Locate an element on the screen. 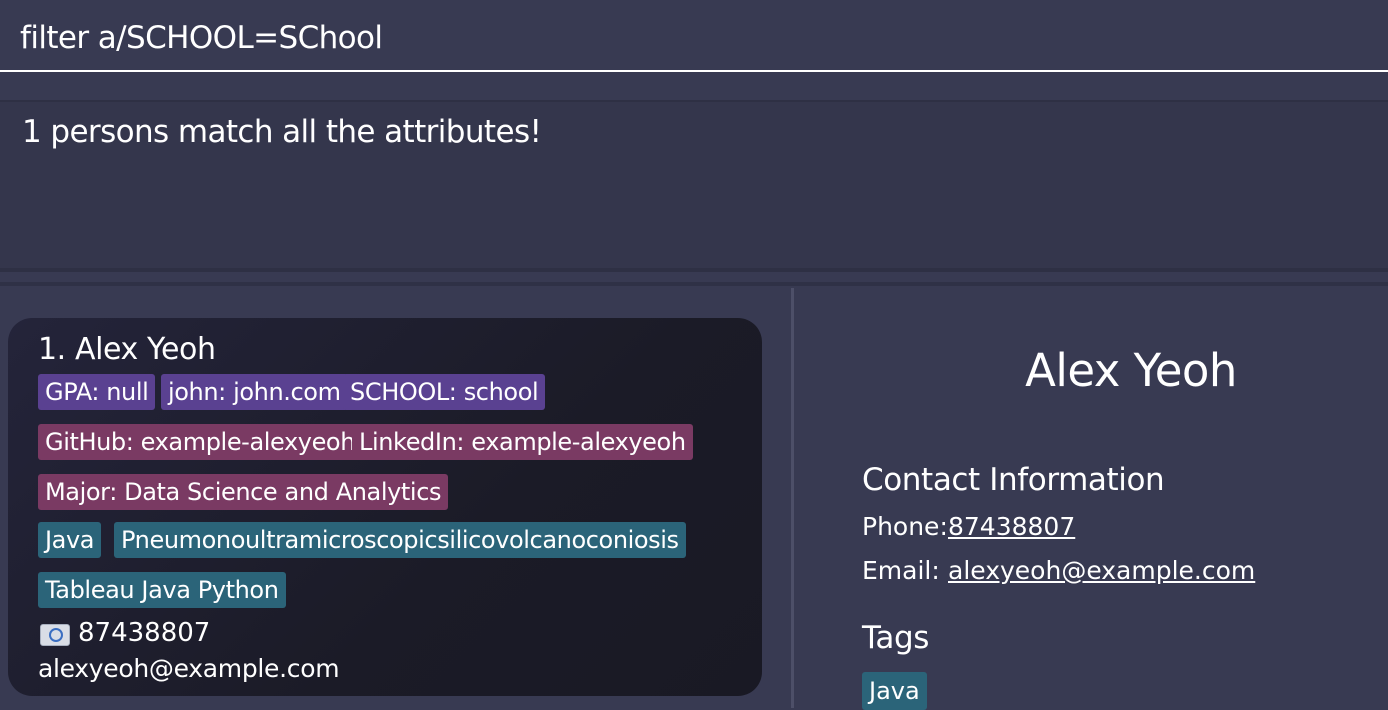 This screenshot has width=1388, height=710. contact-information-heading: Contact Information is located at coordinates (1013, 480).